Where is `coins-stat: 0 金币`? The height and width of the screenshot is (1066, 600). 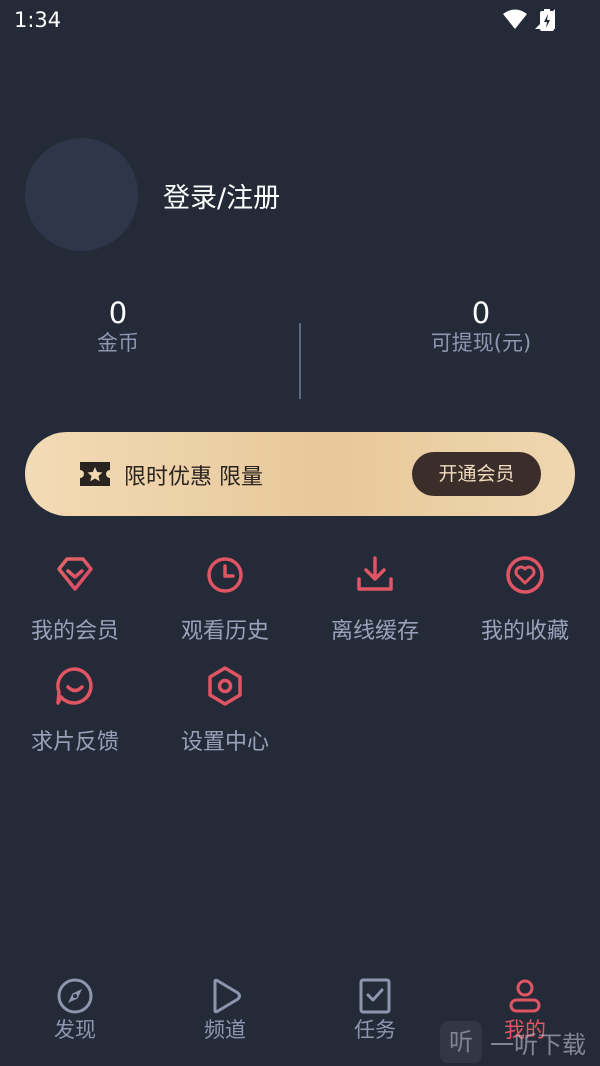 coins-stat: 0 金币 is located at coordinates (118, 326).